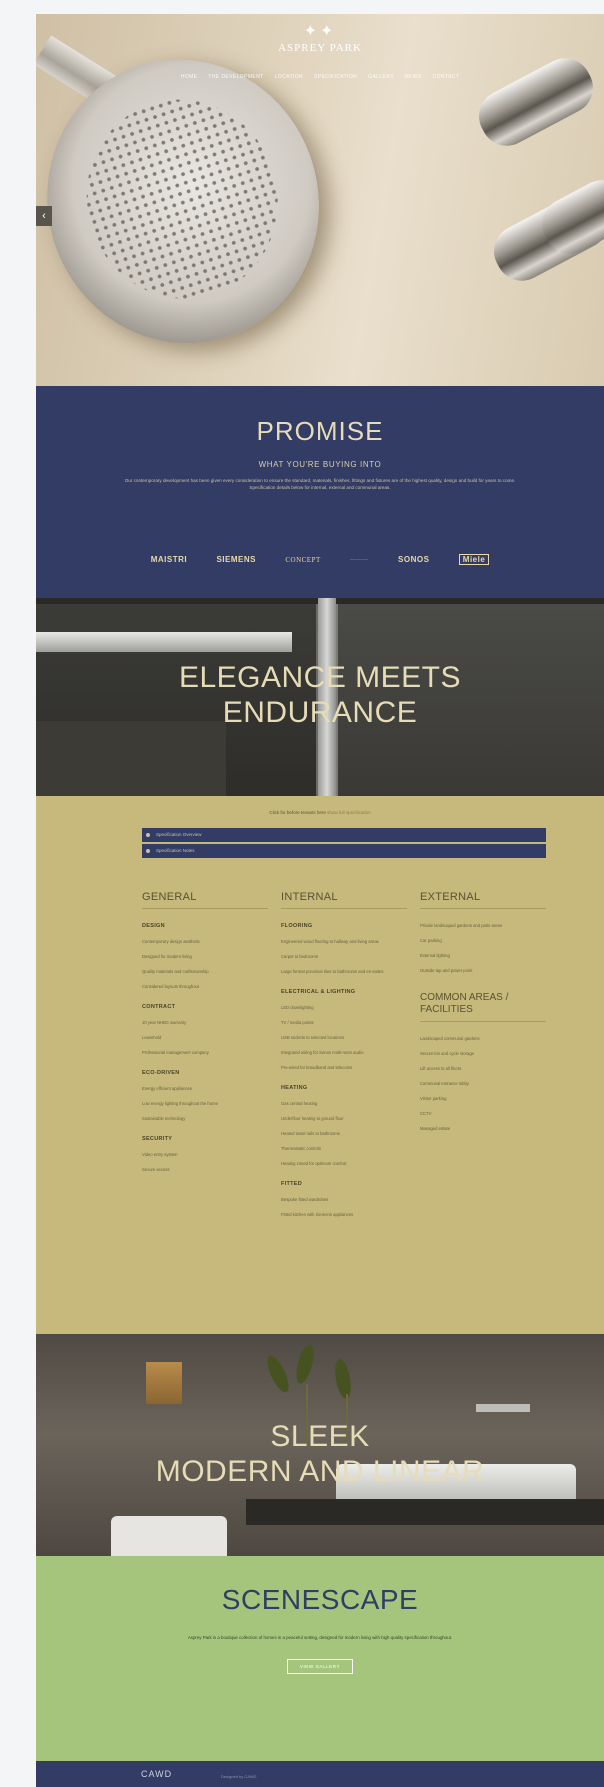 The width and height of the screenshot is (604, 1787). I want to click on elegance-line: ENDURANCE, so click(320, 712).